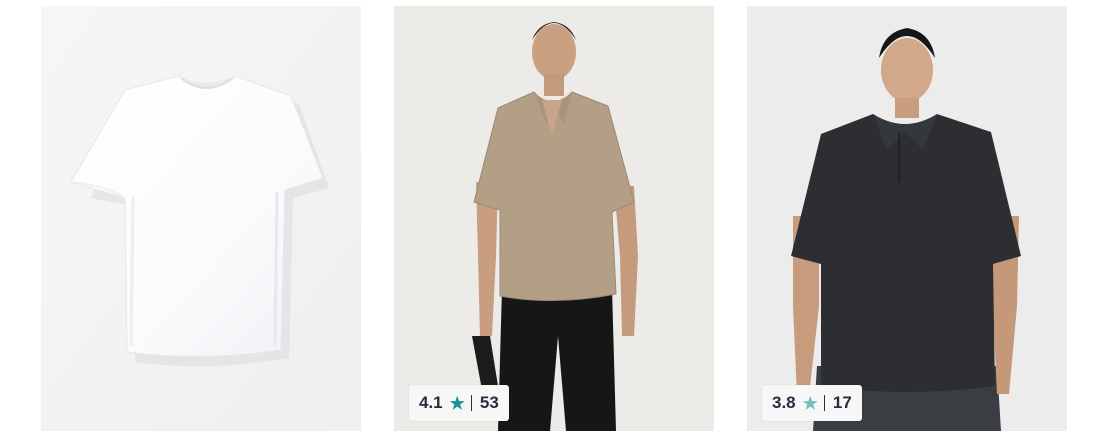 Image resolution: width=1105 pixels, height=446 pixels. Describe the element at coordinates (784, 402) in the screenshot. I see `rating-value: 3.8` at that location.